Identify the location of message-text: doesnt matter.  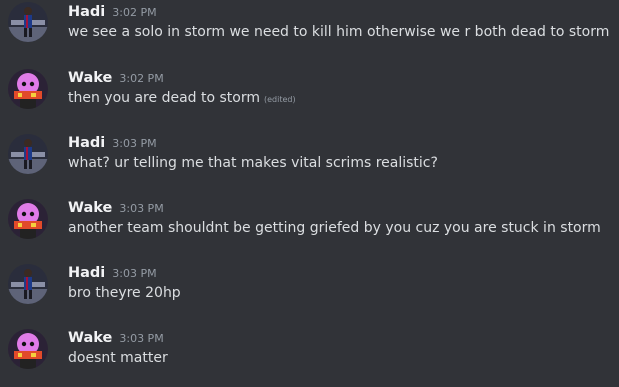
(118, 358).